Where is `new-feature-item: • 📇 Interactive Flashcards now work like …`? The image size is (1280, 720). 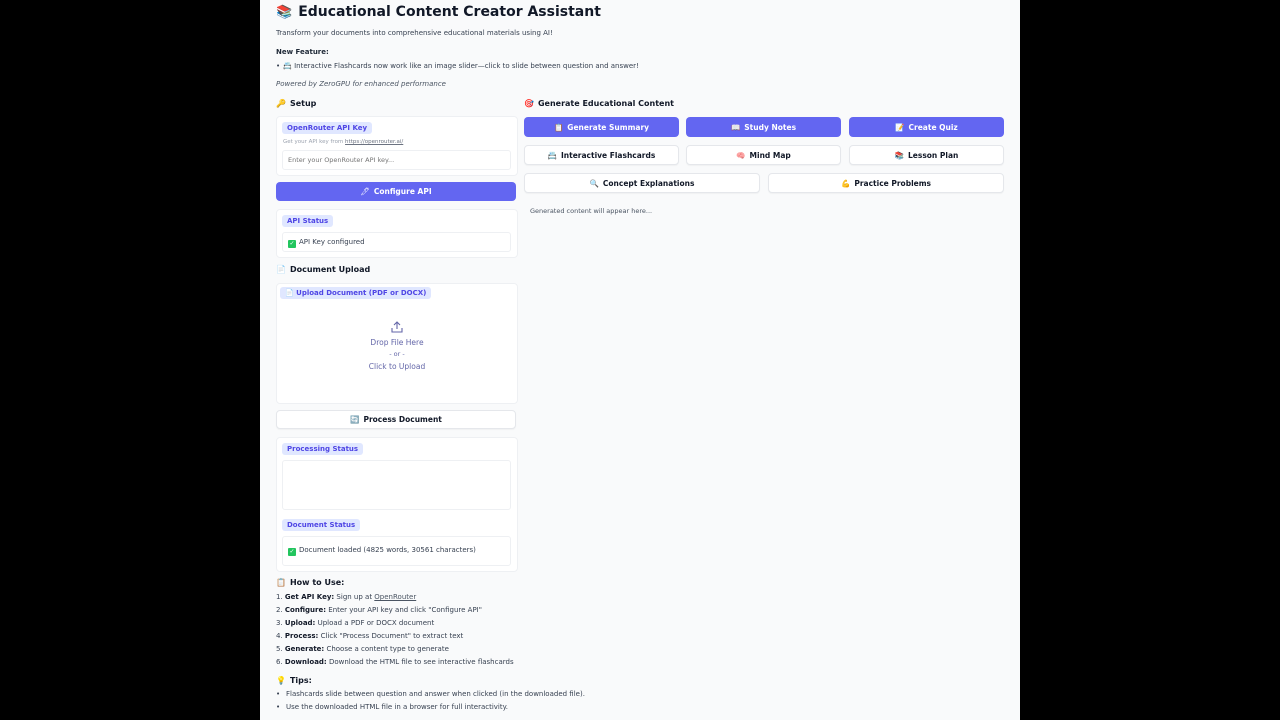 new-feature-item: • 📇 Interactive Flashcards now work like … is located at coordinates (457, 66).